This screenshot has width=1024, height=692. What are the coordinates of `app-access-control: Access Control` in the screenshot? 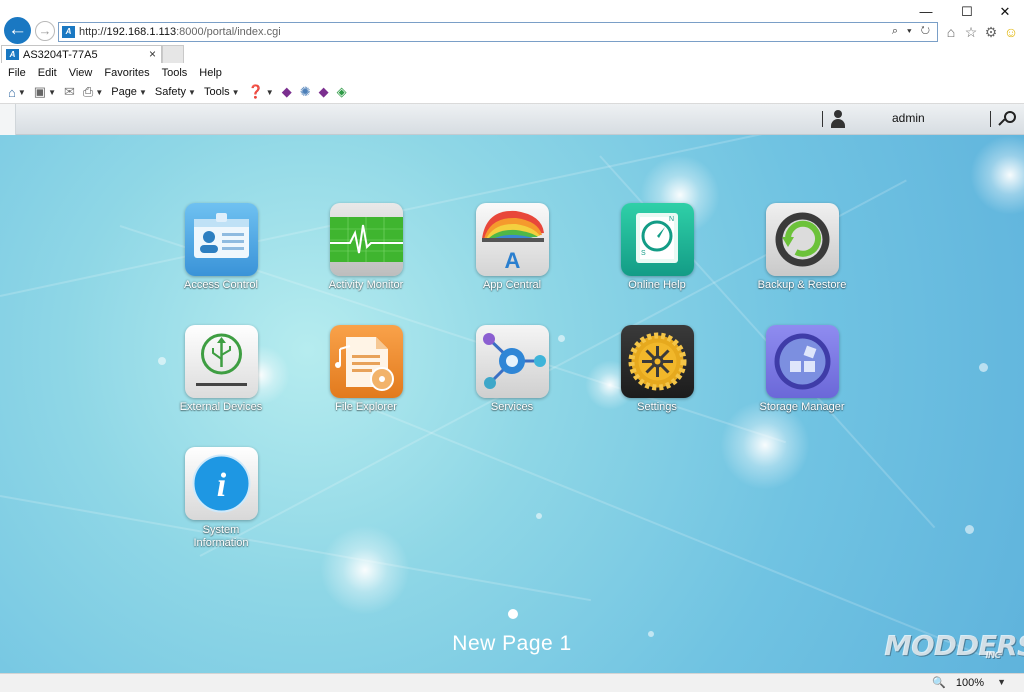 It's located at (221, 258).